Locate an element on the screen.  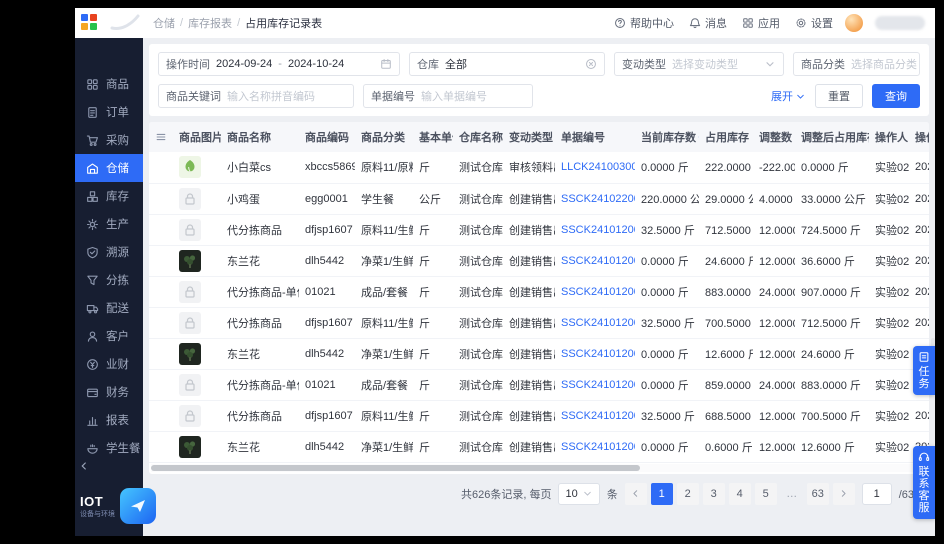
doc-no-input: 单据编号 输入单据编号 is located at coordinates (448, 96).